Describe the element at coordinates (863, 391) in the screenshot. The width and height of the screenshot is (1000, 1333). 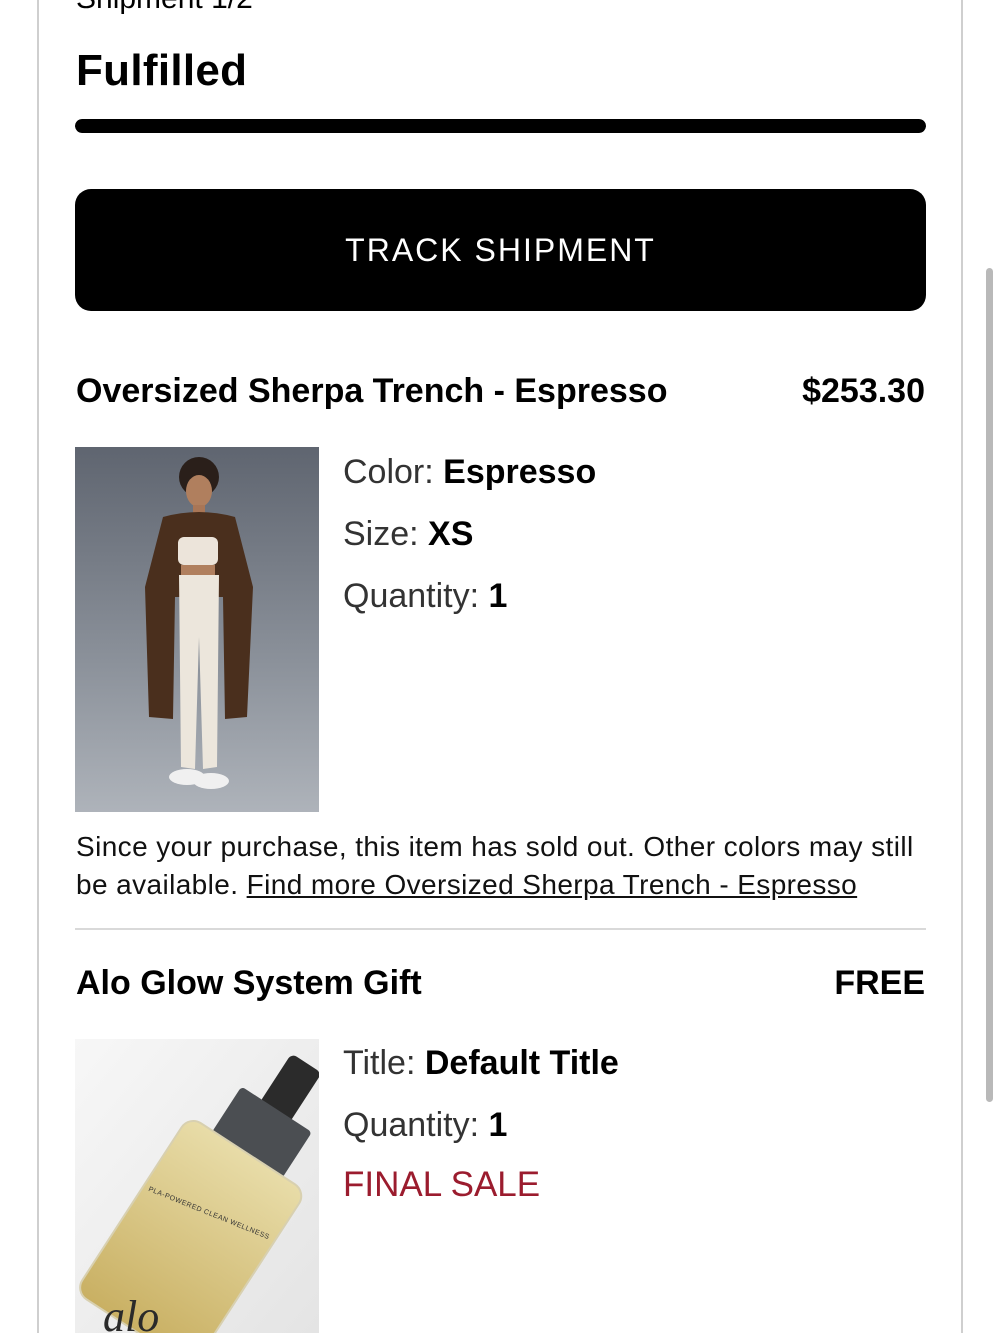
I see `item-price: $253.30` at that location.